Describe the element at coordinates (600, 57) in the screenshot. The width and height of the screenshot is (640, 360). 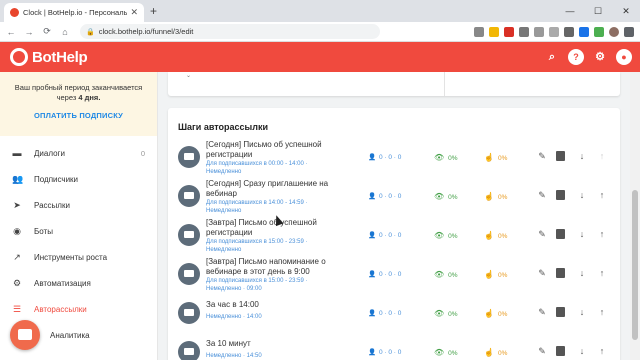
I see `gear-icon: ⚙` at that location.